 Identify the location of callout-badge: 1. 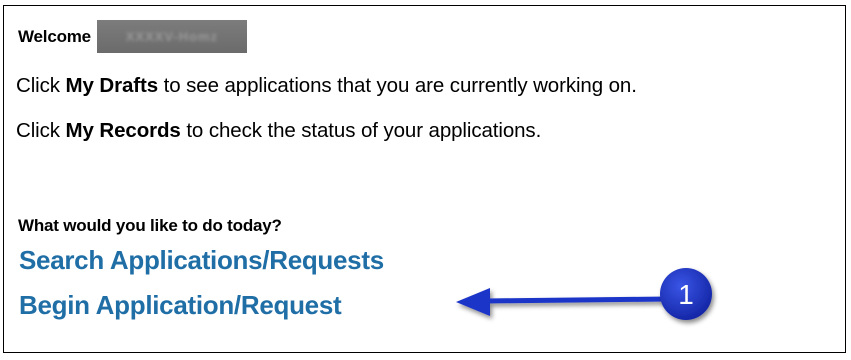
(686, 294).